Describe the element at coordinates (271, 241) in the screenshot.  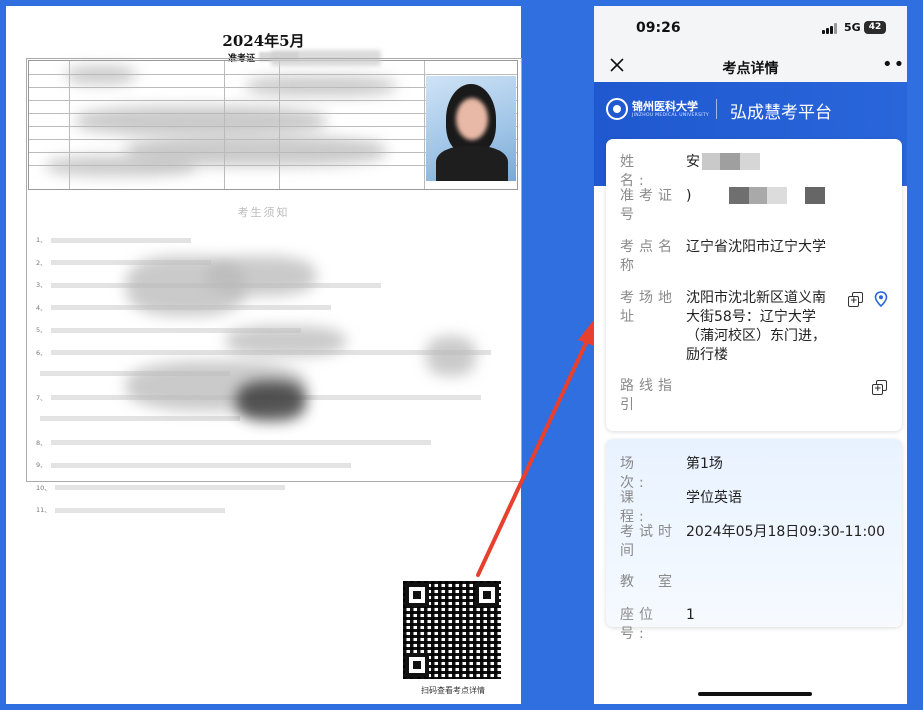
I see `notice-line: 1、` at that location.